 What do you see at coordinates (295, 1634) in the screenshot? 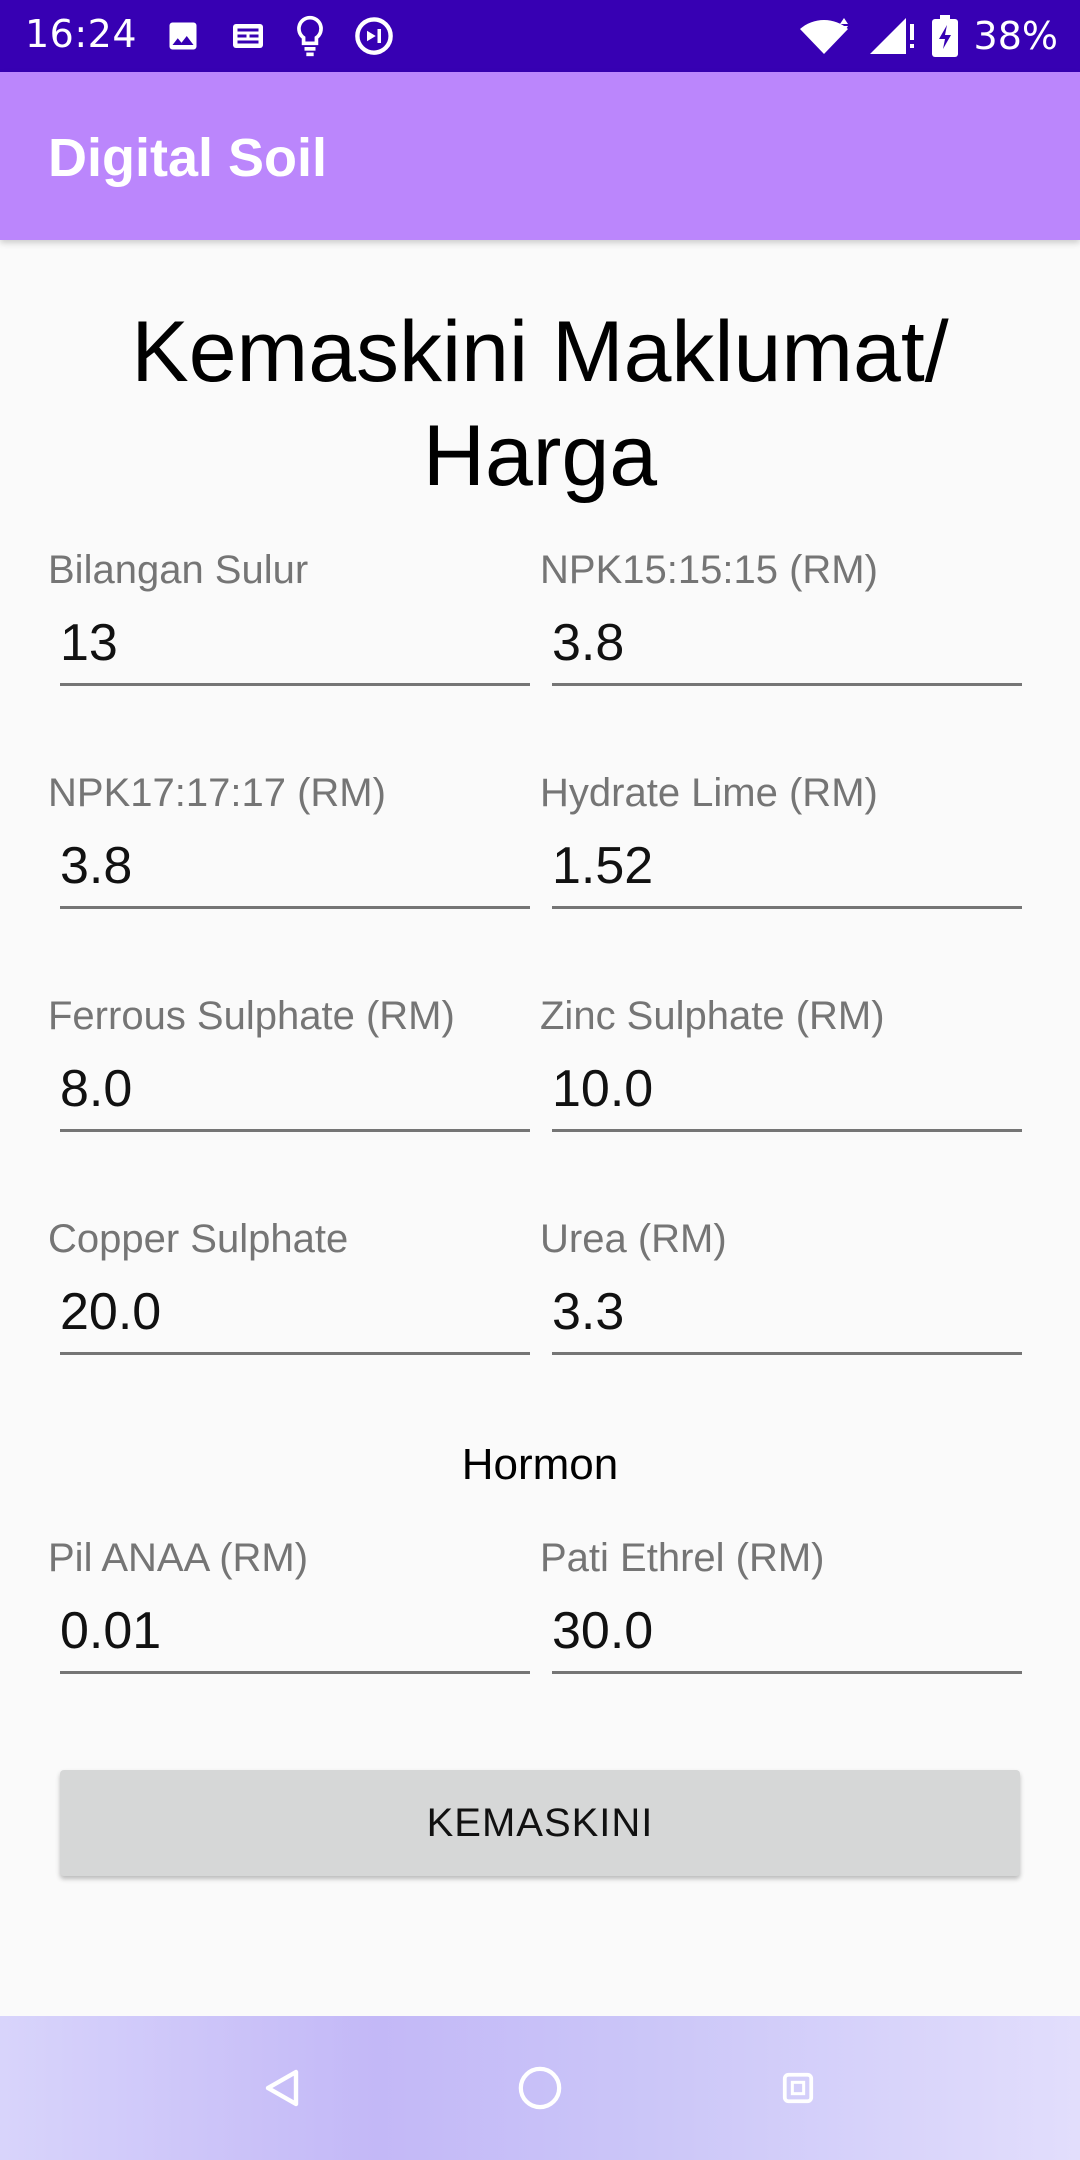
I see `pil-anaa-input` at bounding box center [295, 1634].